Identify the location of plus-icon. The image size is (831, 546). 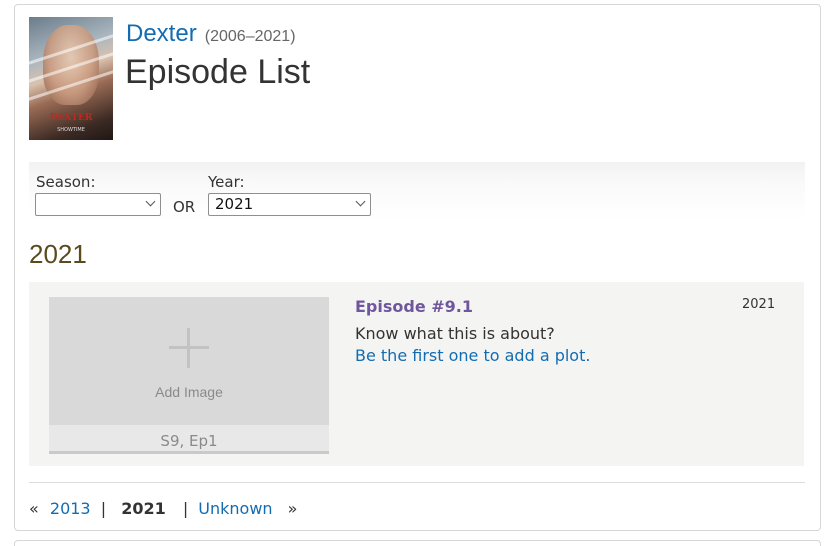
(189, 347).